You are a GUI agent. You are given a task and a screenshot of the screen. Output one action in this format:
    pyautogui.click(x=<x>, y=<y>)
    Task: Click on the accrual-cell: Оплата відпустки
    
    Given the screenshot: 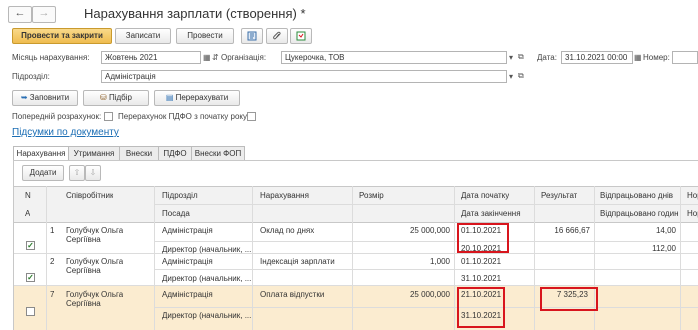 What is the action you would take?
    pyautogui.click(x=292, y=294)
    